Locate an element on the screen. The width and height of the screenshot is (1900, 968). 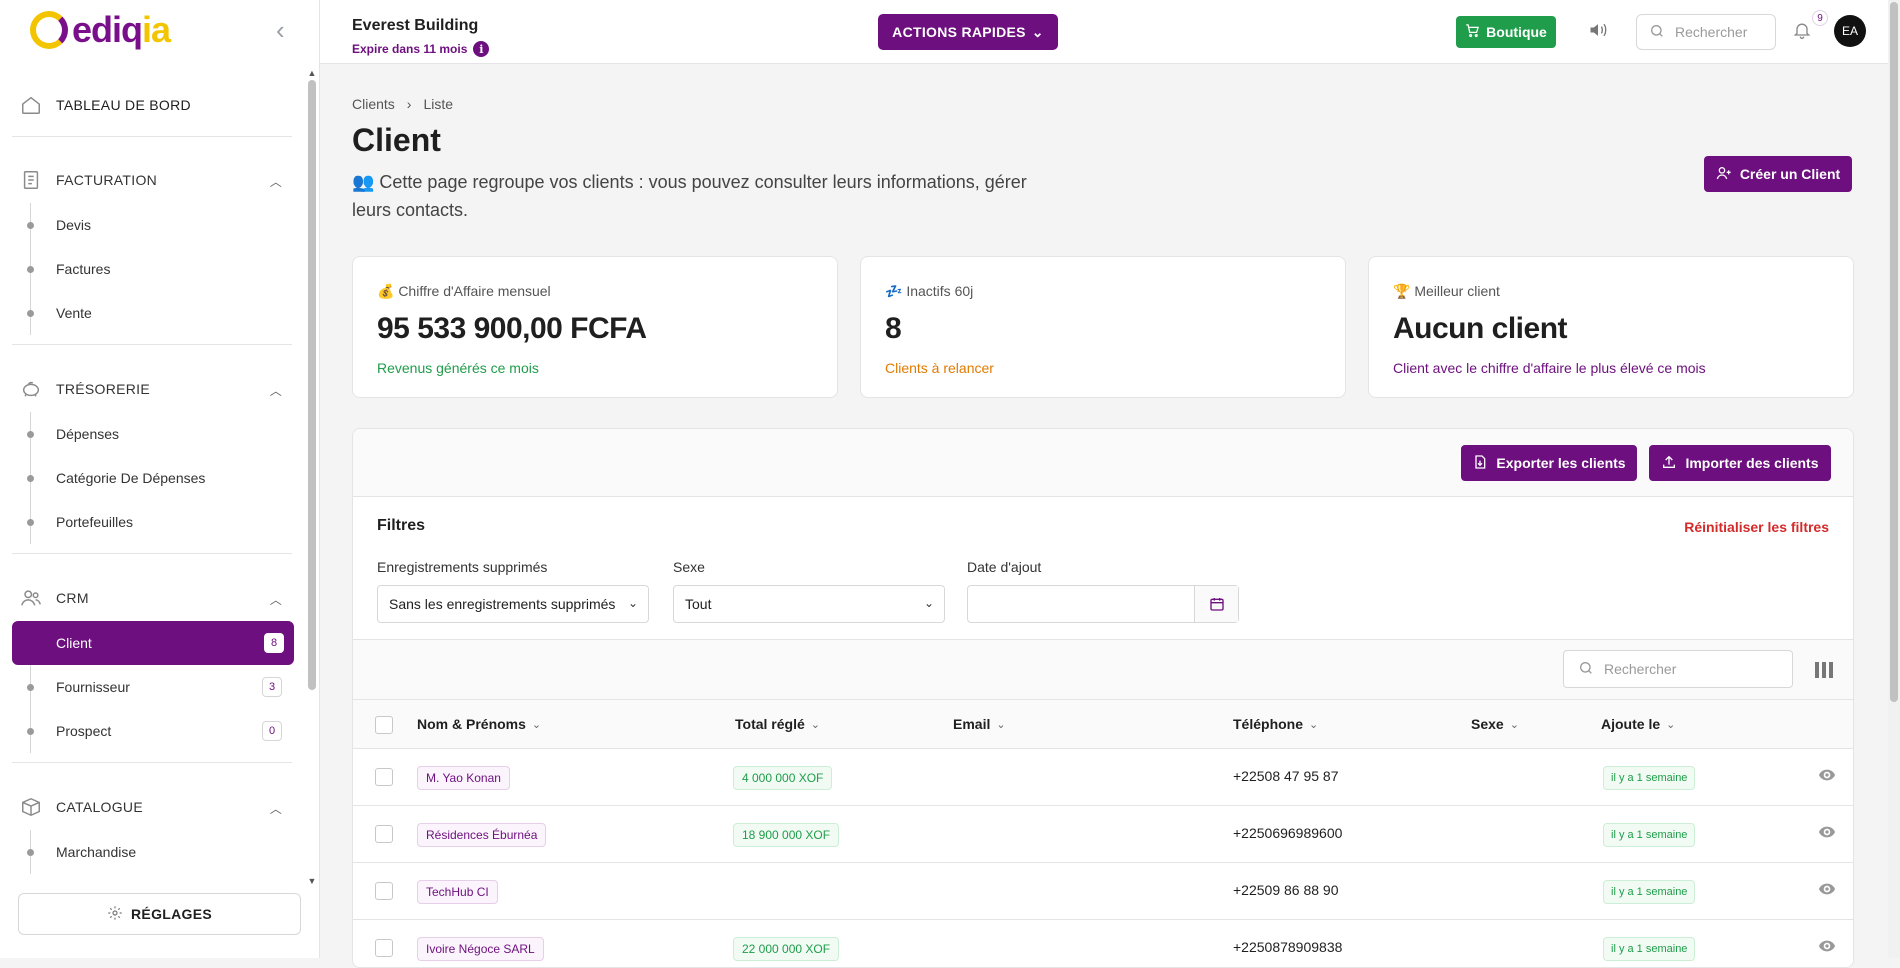
quick-actions-button: ACTIONS RAPIDES ⌄ is located at coordinates (968, 32).